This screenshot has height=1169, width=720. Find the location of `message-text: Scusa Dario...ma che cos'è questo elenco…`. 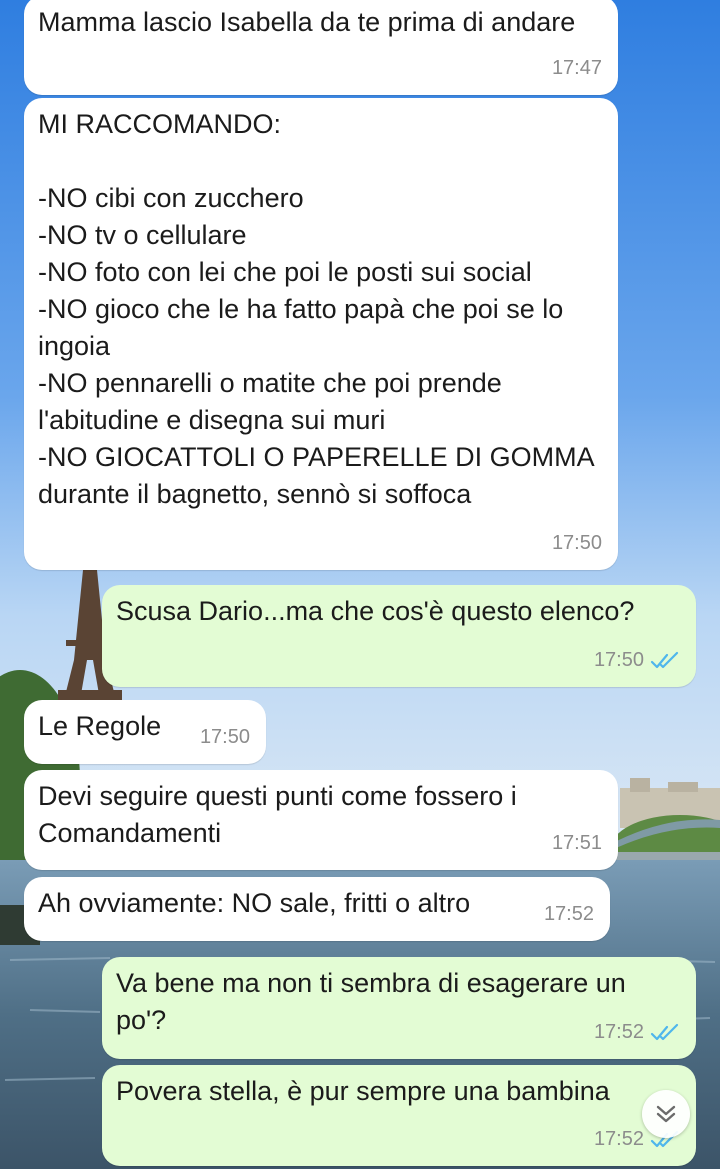

message-text: Scusa Dario...ma che cos'è questo elenco… is located at coordinates (375, 611).